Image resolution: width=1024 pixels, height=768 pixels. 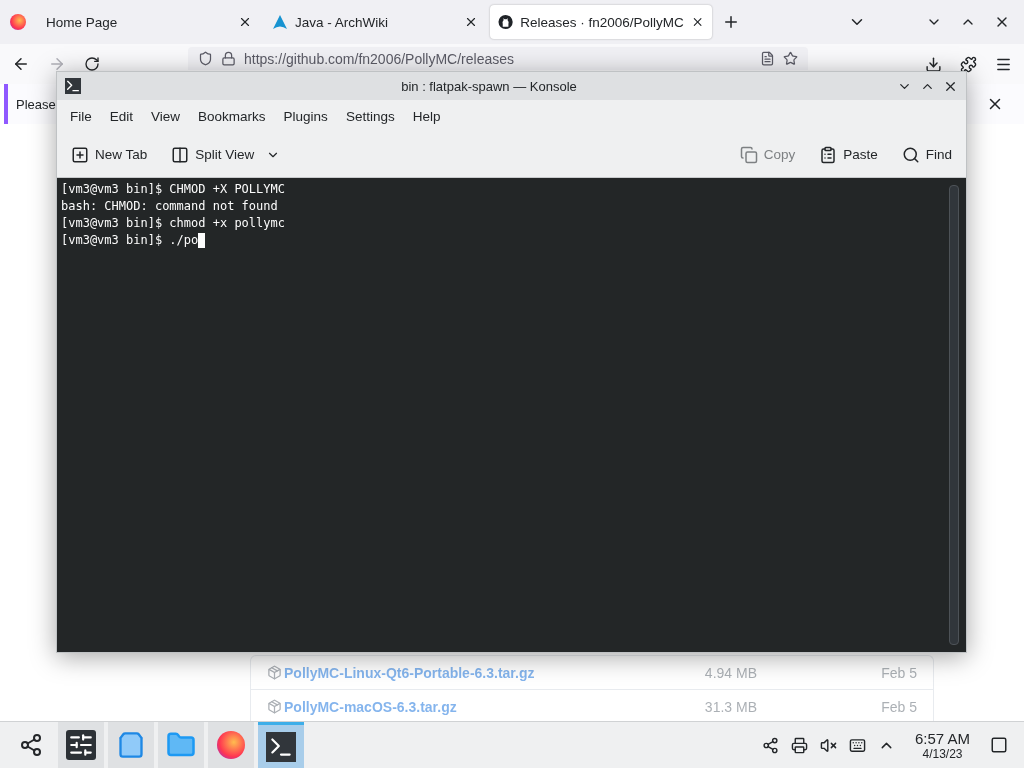 What do you see at coordinates (232, 116) in the screenshot?
I see `menu-item: Bookmarks` at bounding box center [232, 116].